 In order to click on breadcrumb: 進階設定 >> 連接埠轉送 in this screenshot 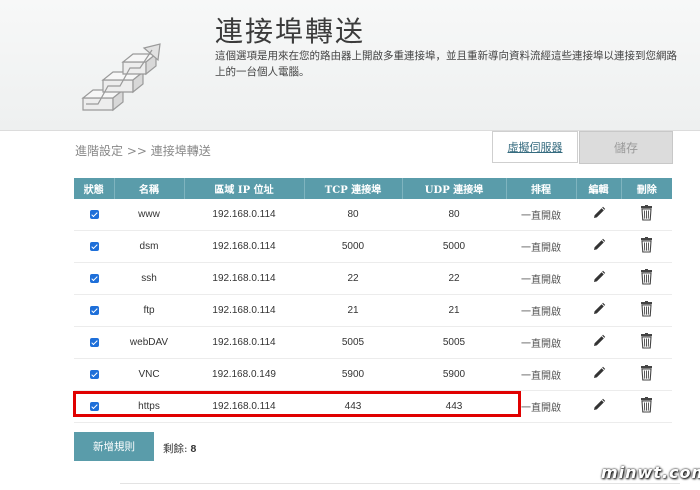, I will do `click(143, 151)`.